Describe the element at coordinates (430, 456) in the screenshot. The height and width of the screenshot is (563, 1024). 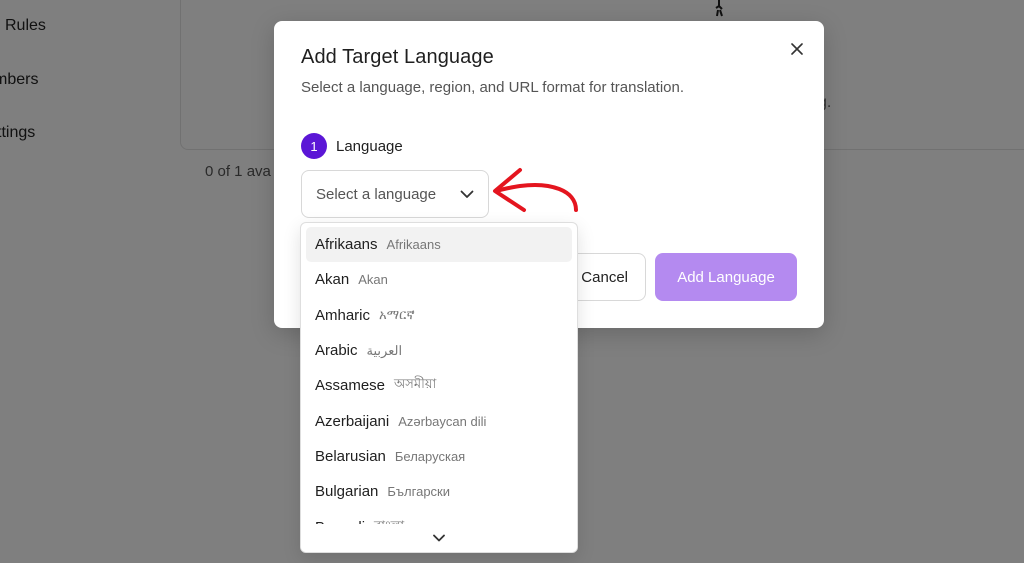
I see `language-option-native: Беларуская` at that location.